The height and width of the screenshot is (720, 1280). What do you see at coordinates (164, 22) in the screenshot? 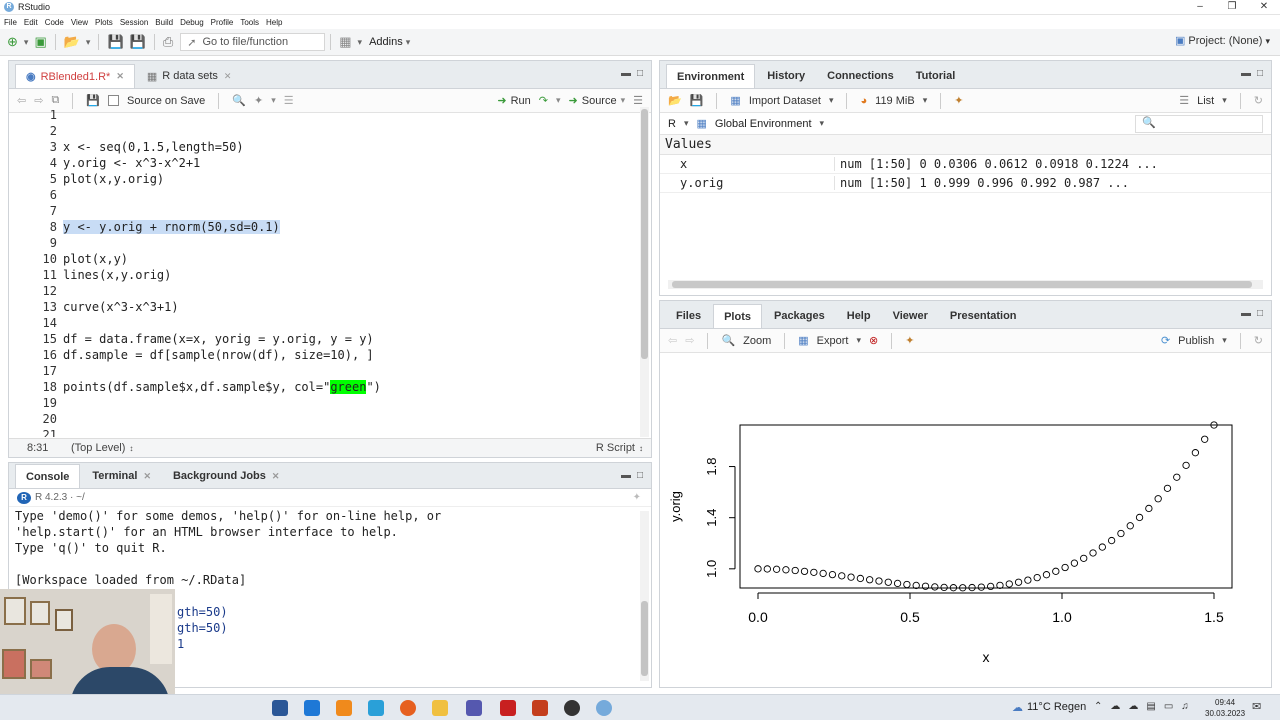
I see `menu-build: Build` at bounding box center [164, 22].